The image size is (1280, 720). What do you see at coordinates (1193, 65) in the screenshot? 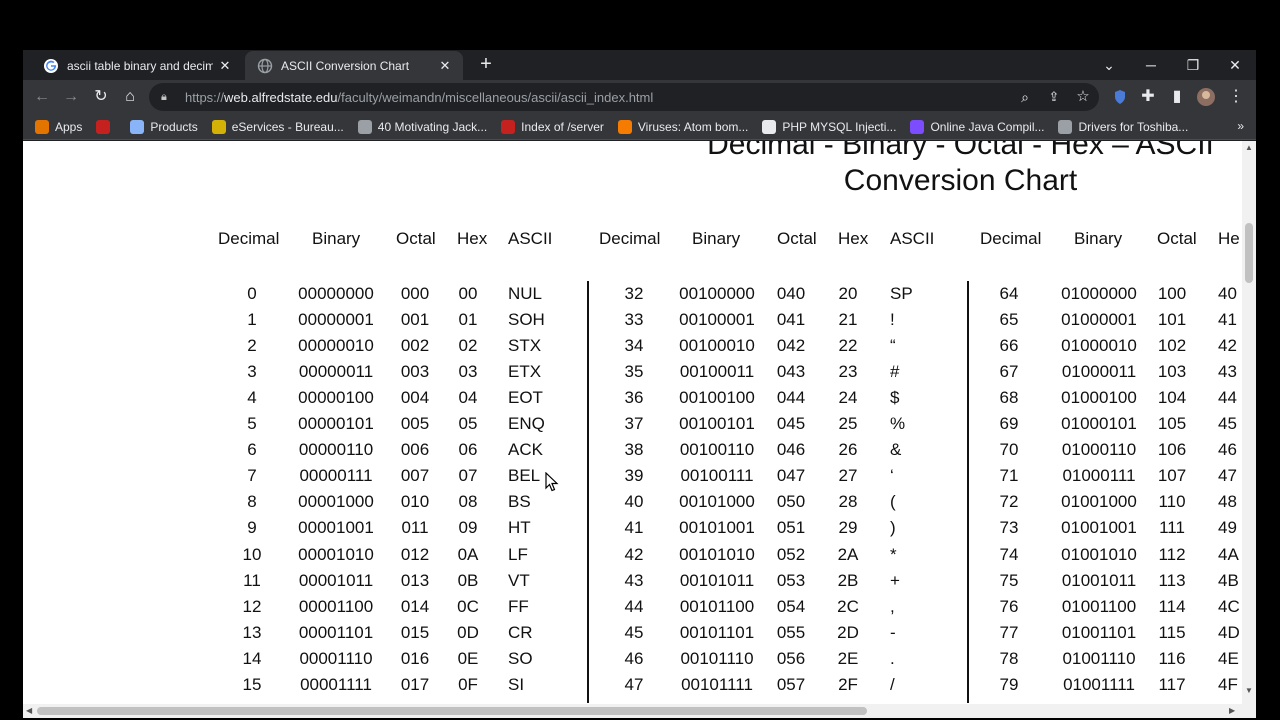
I see `restore-icon: ❐` at bounding box center [1193, 65].